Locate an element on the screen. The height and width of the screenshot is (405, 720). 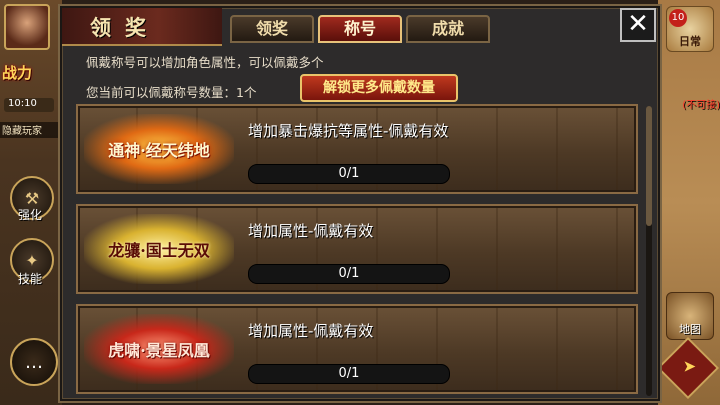
title-badge: 龙骧·国士无双 is located at coordinates (159, 249).